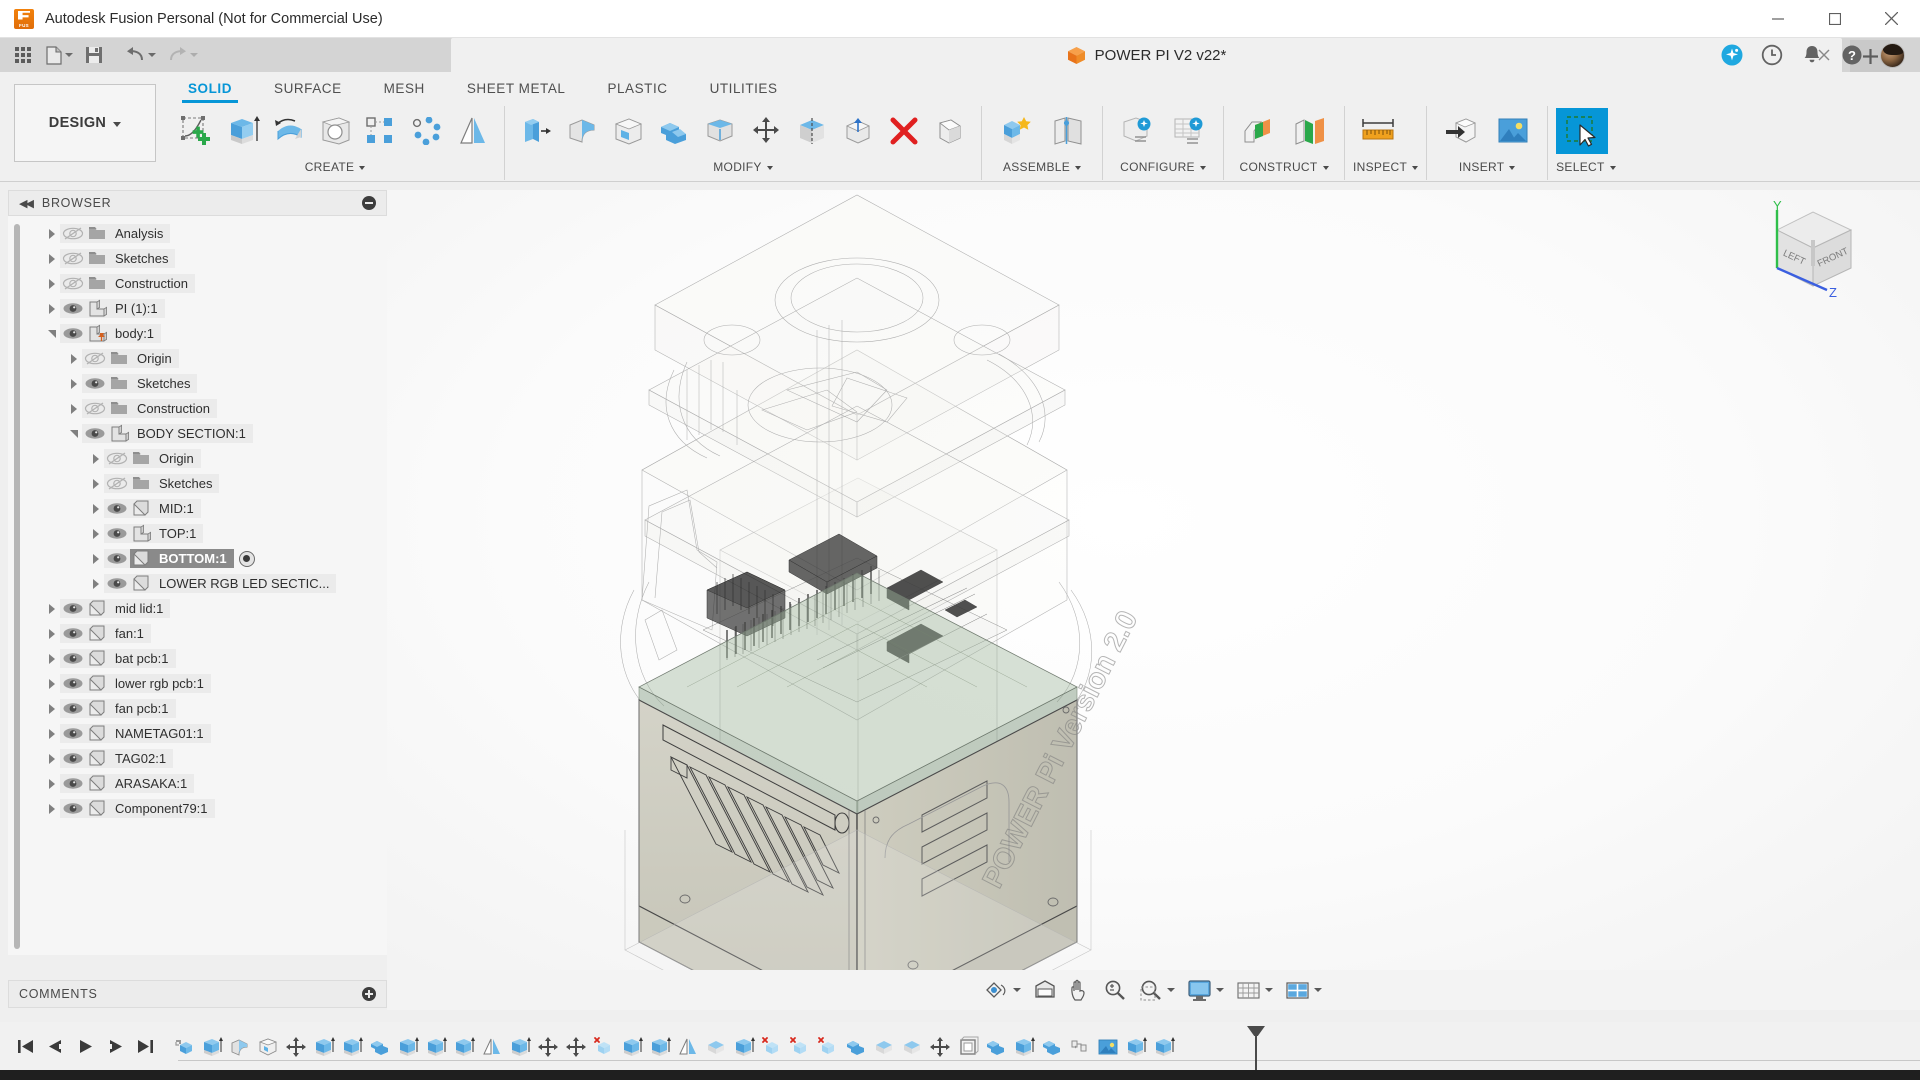 The width and height of the screenshot is (1920, 1080). What do you see at coordinates (59, 55) in the screenshot?
I see `new-document-button` at bounding box center [59, 55].